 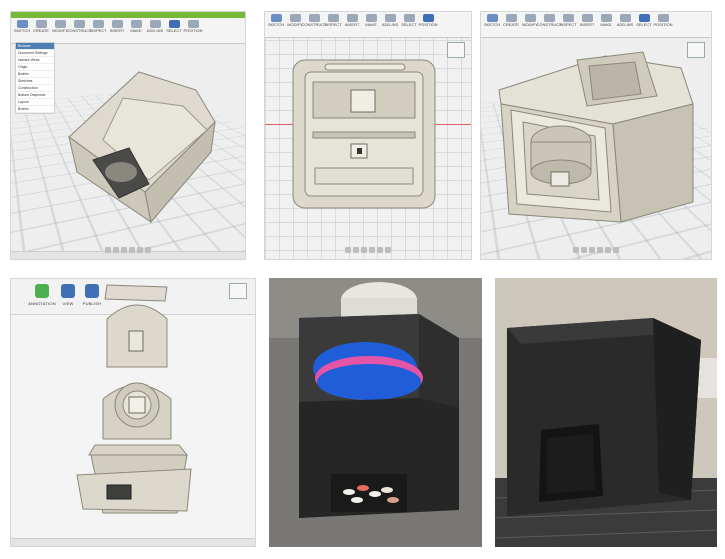 I want to click on dispenser-model-top, so click(x=368, y=136).